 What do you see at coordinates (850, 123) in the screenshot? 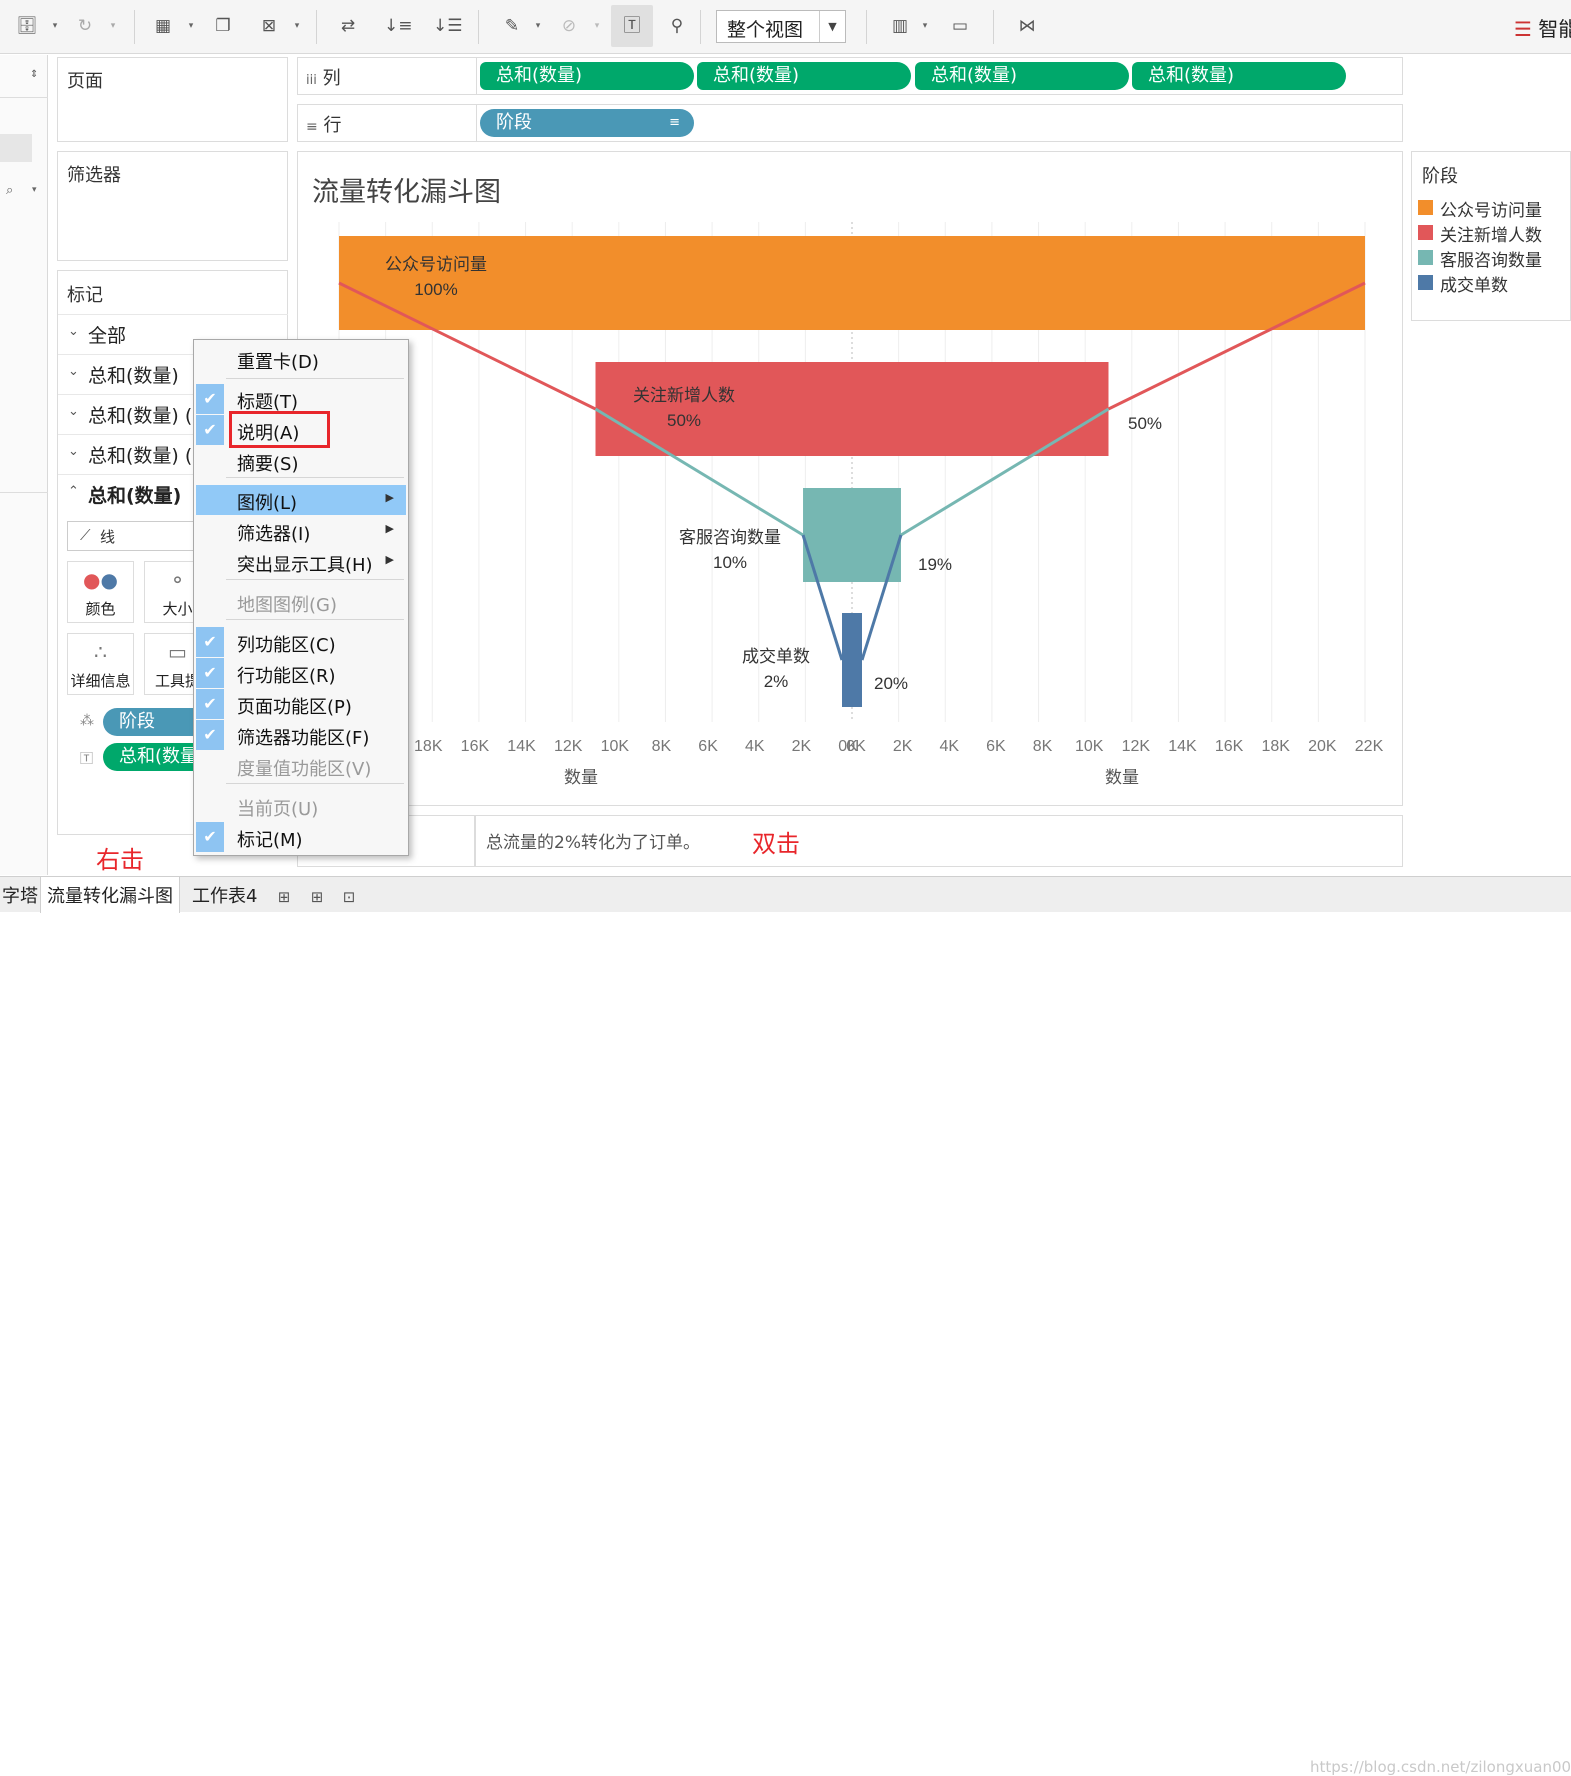
I see `rows-shelf: ≡ 行 阶段 ≡` at bounding box center [850, 123].